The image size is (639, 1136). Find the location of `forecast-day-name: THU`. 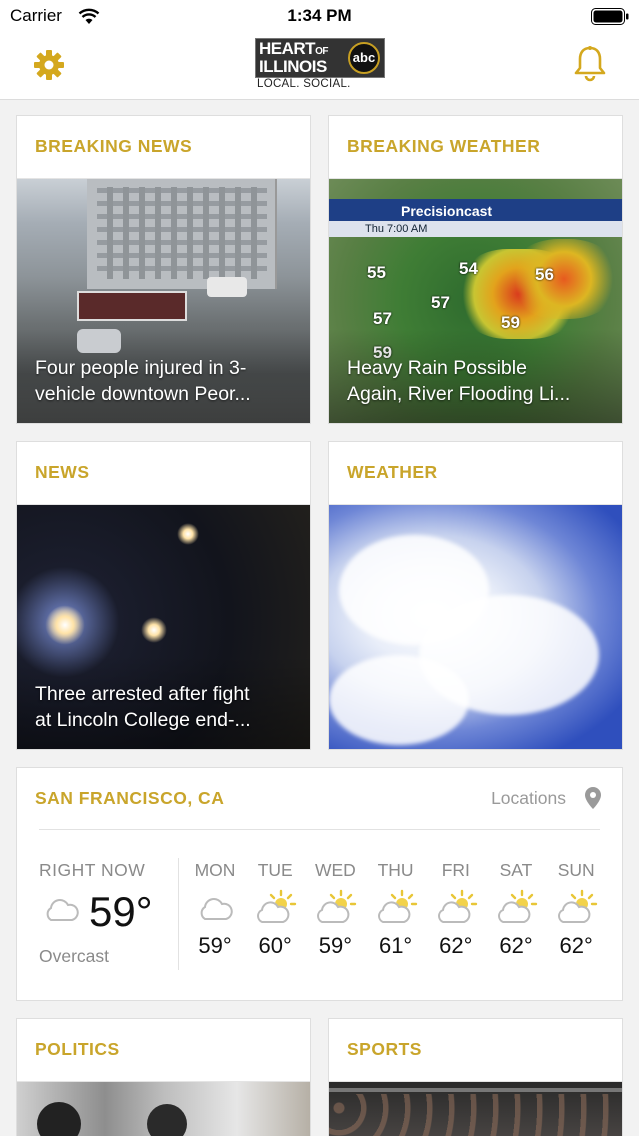

forecast-day-name: THU is located at coordinates (395, 870).